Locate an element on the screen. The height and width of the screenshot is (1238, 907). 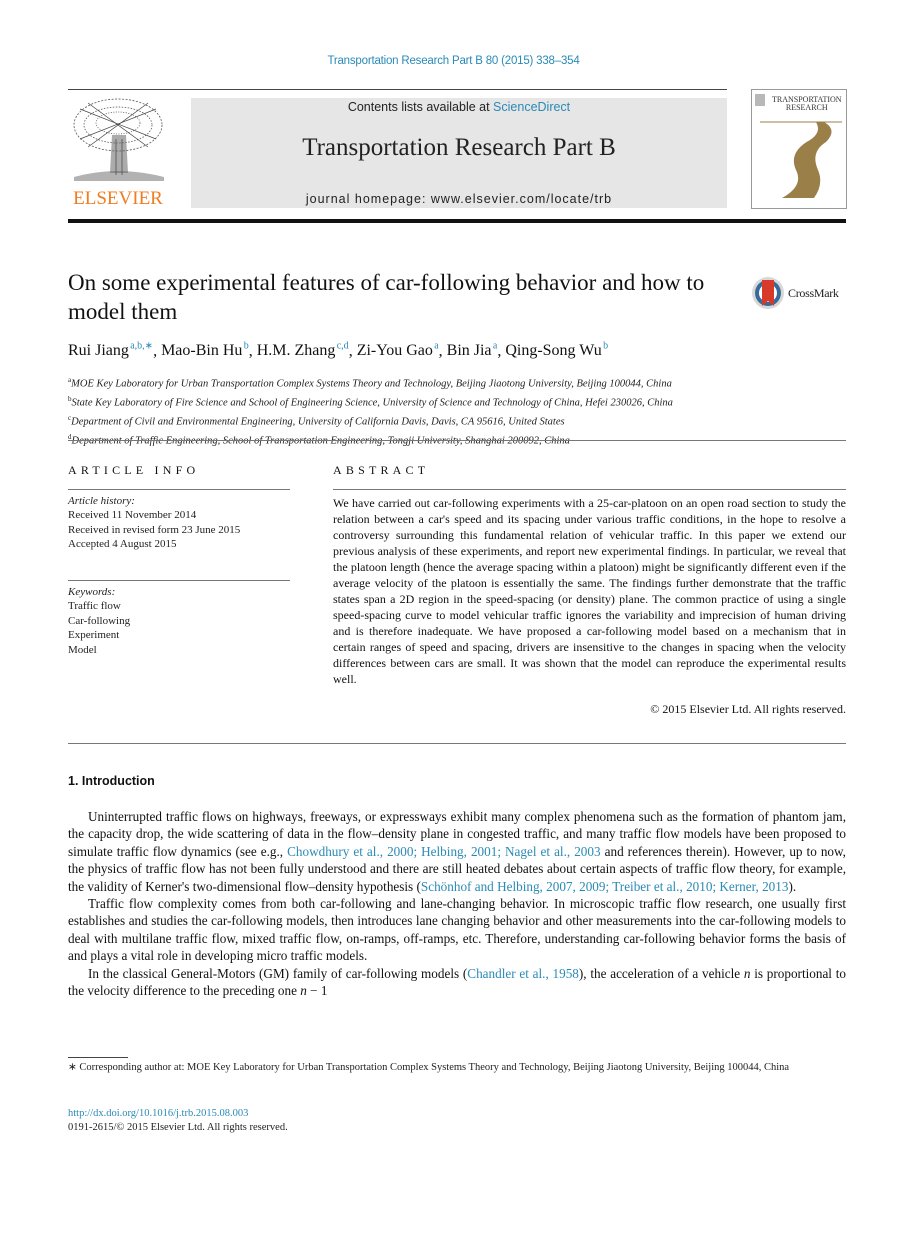
footnote-rule is located at coordinates (98, 1057).